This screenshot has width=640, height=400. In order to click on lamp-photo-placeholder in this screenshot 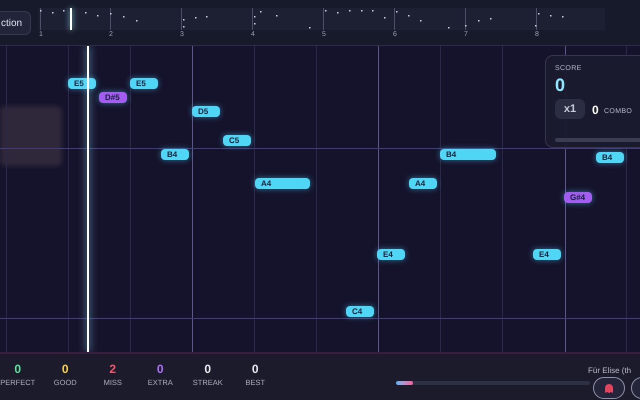, I will do `click(31, 136)`.